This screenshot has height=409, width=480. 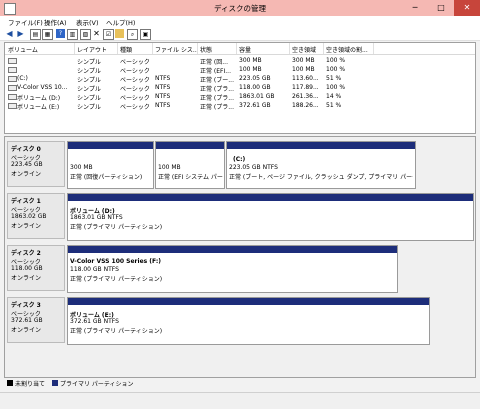 I want to click on back-icon: ◀, so click(x=9, y=33).